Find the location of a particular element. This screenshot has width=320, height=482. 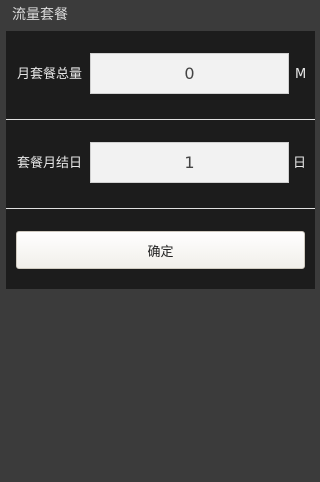

billing-day-input: 1 is located at coordinates (189, 162).